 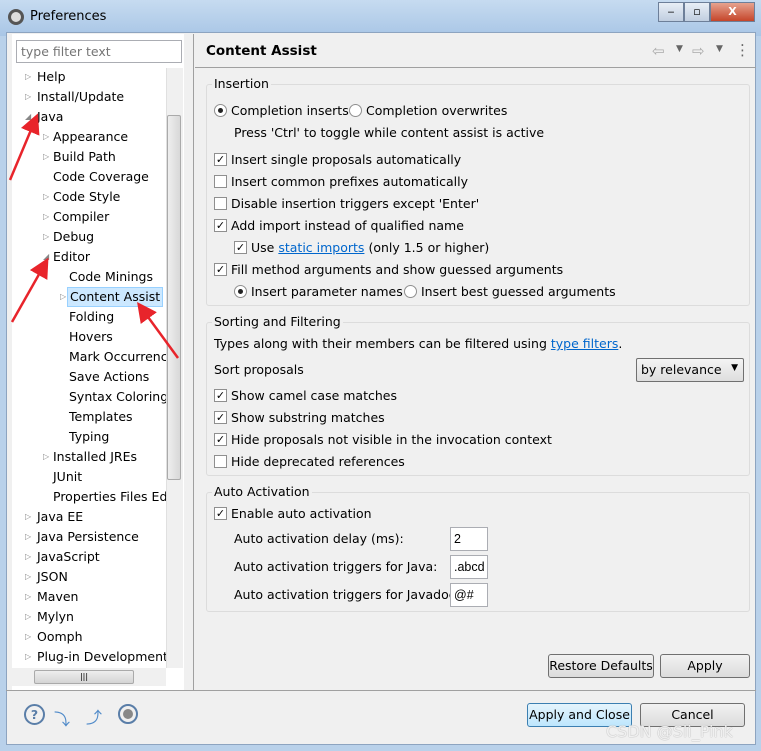 I want to click on annotation-arrow-java, so click(x=24, y=147).